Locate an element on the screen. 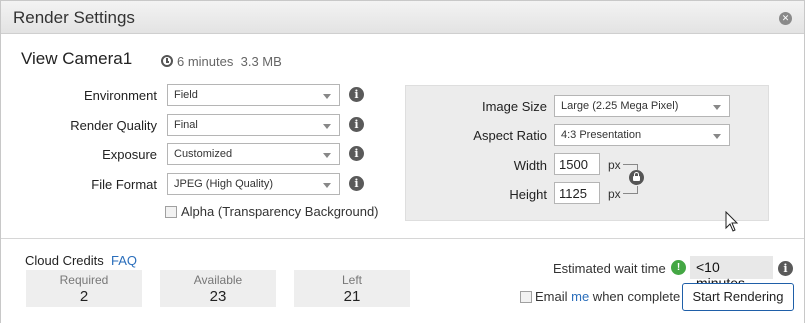  credits-available: Available 23 is located at coordinates (218, 288).